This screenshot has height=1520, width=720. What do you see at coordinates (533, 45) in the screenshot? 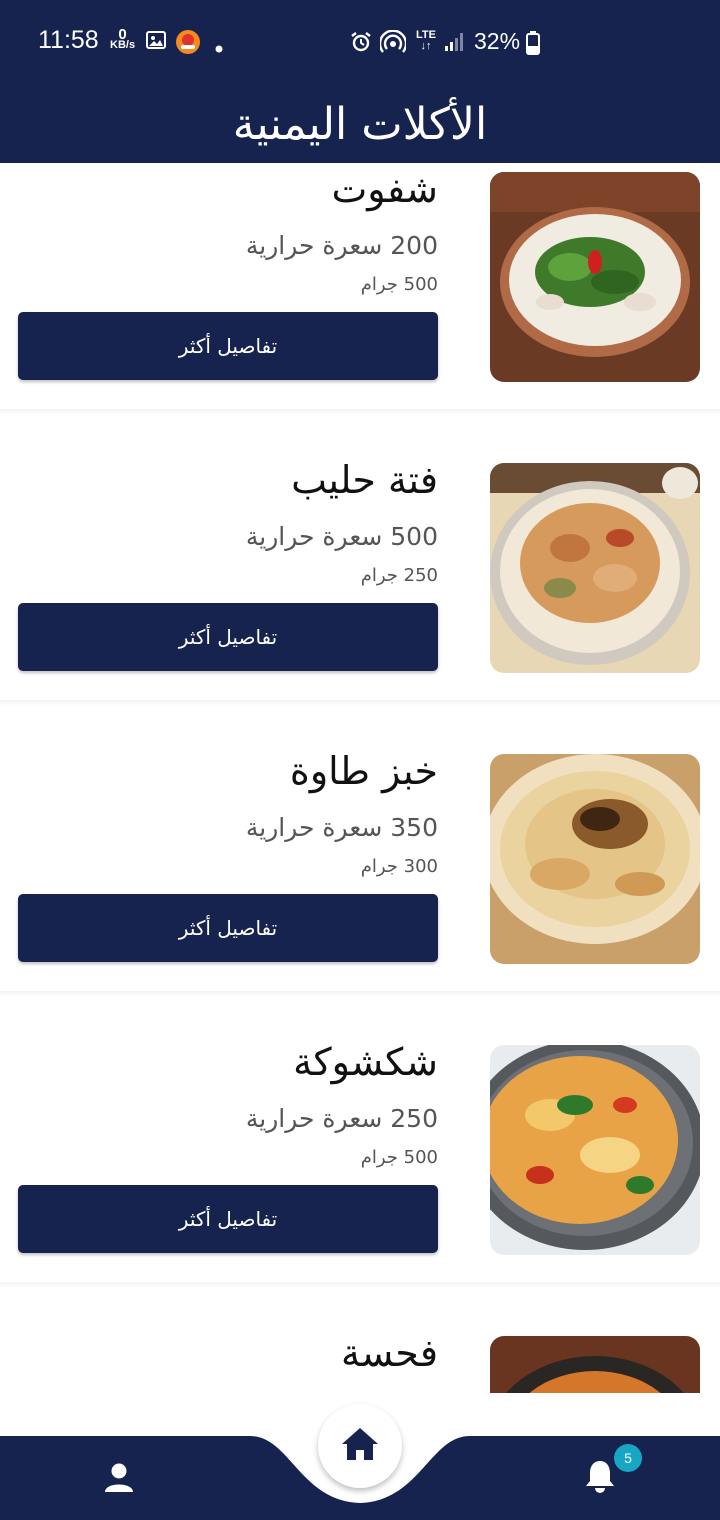
I see `battery-icon` at bounding box center [533, 45].